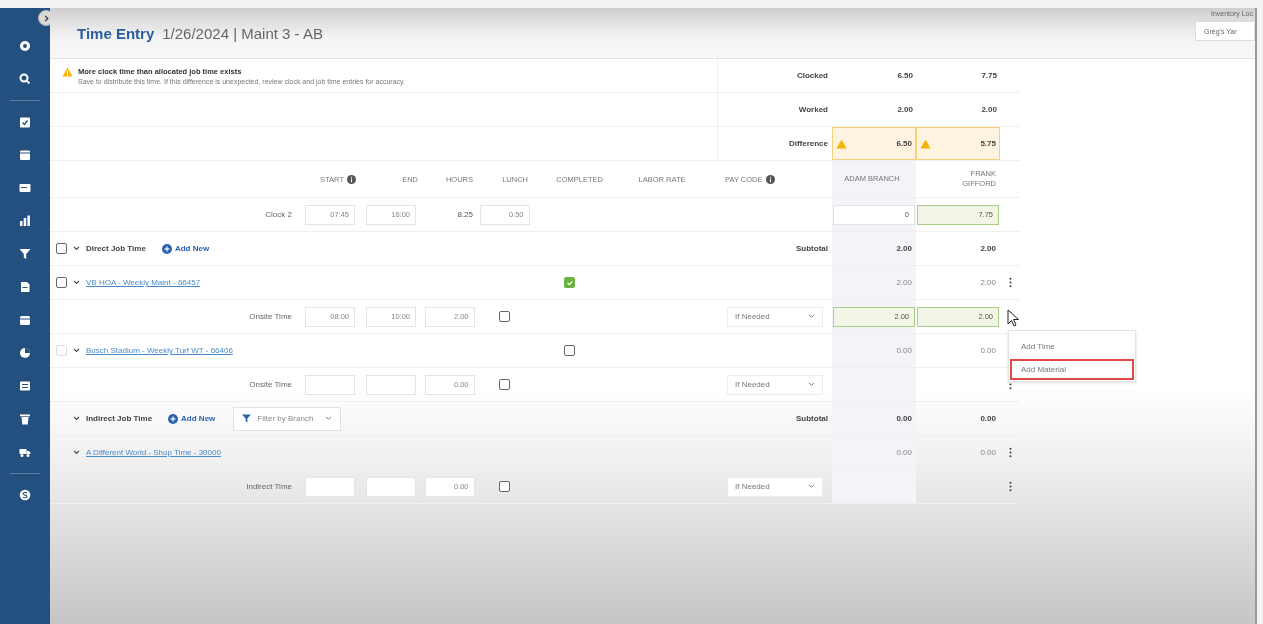  I want to click on job-link: VB HOA - Weekly Maint - 66457, so click(143, 282).